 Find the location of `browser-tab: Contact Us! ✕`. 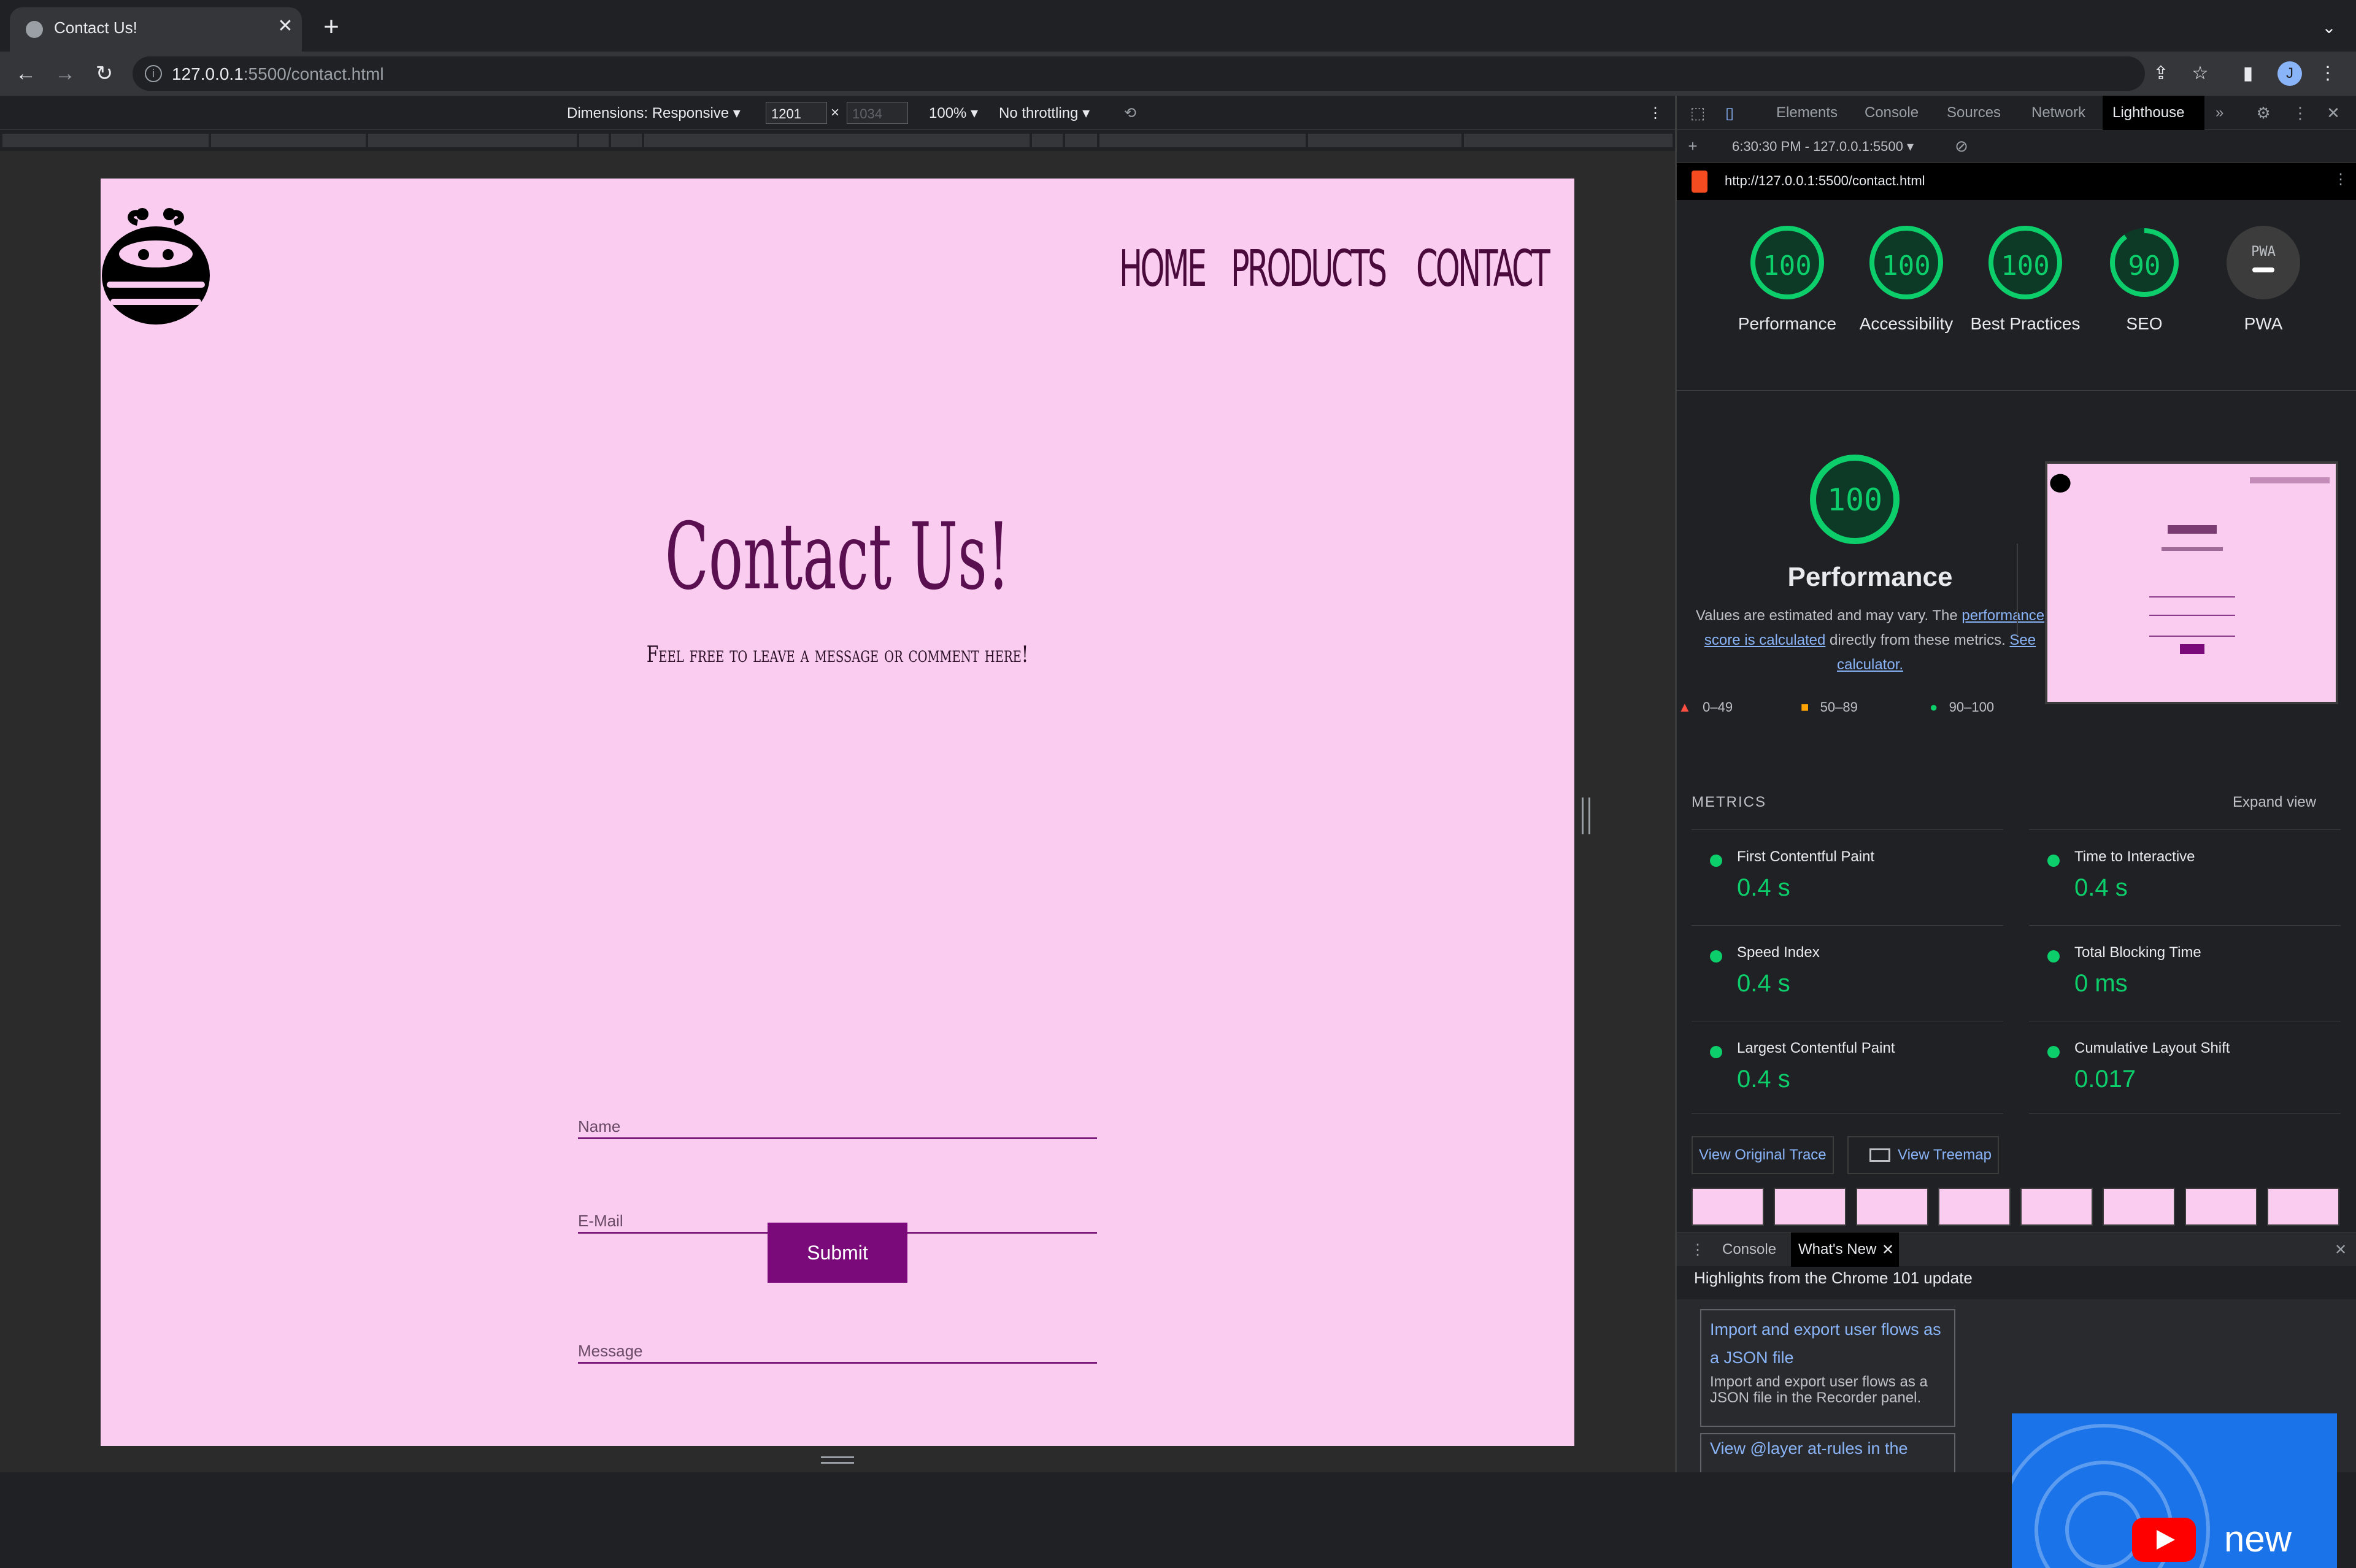

browser-tab: Contact Us! ✕ is located at coordinates (156, 29).